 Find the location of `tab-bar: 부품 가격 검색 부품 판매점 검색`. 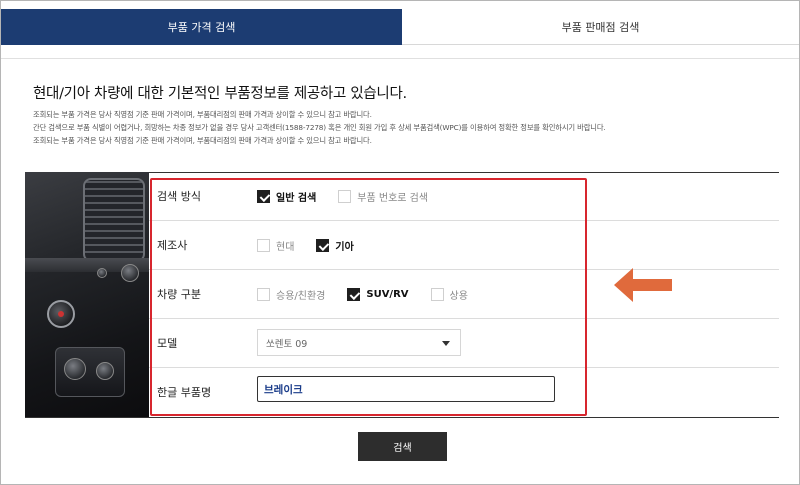

tab-bar: 부품 가격 검색 부품 판매점 검색 is located at coordinates (400, 27).